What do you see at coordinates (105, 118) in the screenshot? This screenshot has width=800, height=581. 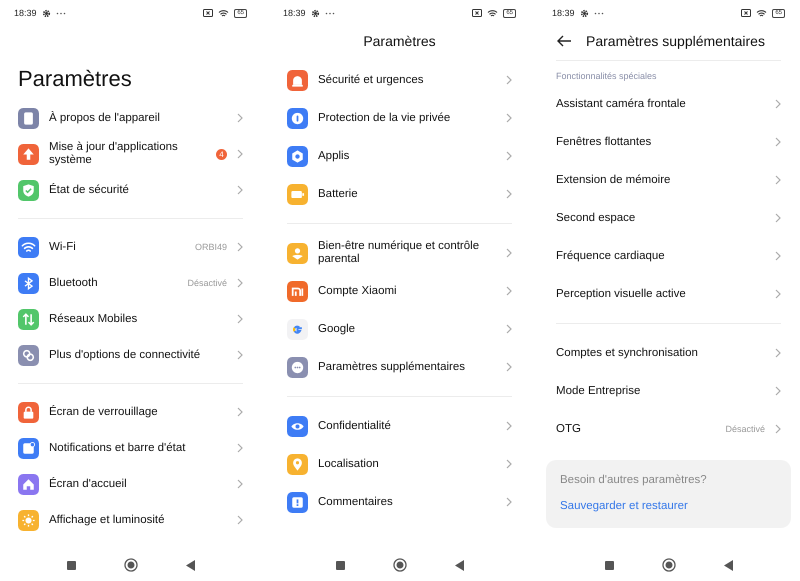 I see `row-label: À propos de l'appareil` at bounding box center [105, 118].